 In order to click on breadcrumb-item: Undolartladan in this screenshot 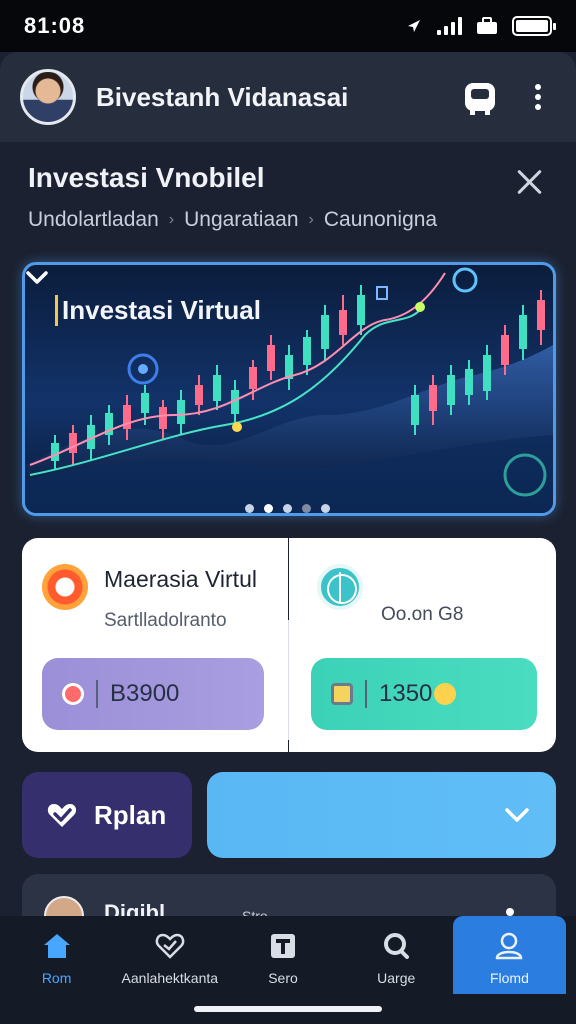, I will do `click(93, 220)`.